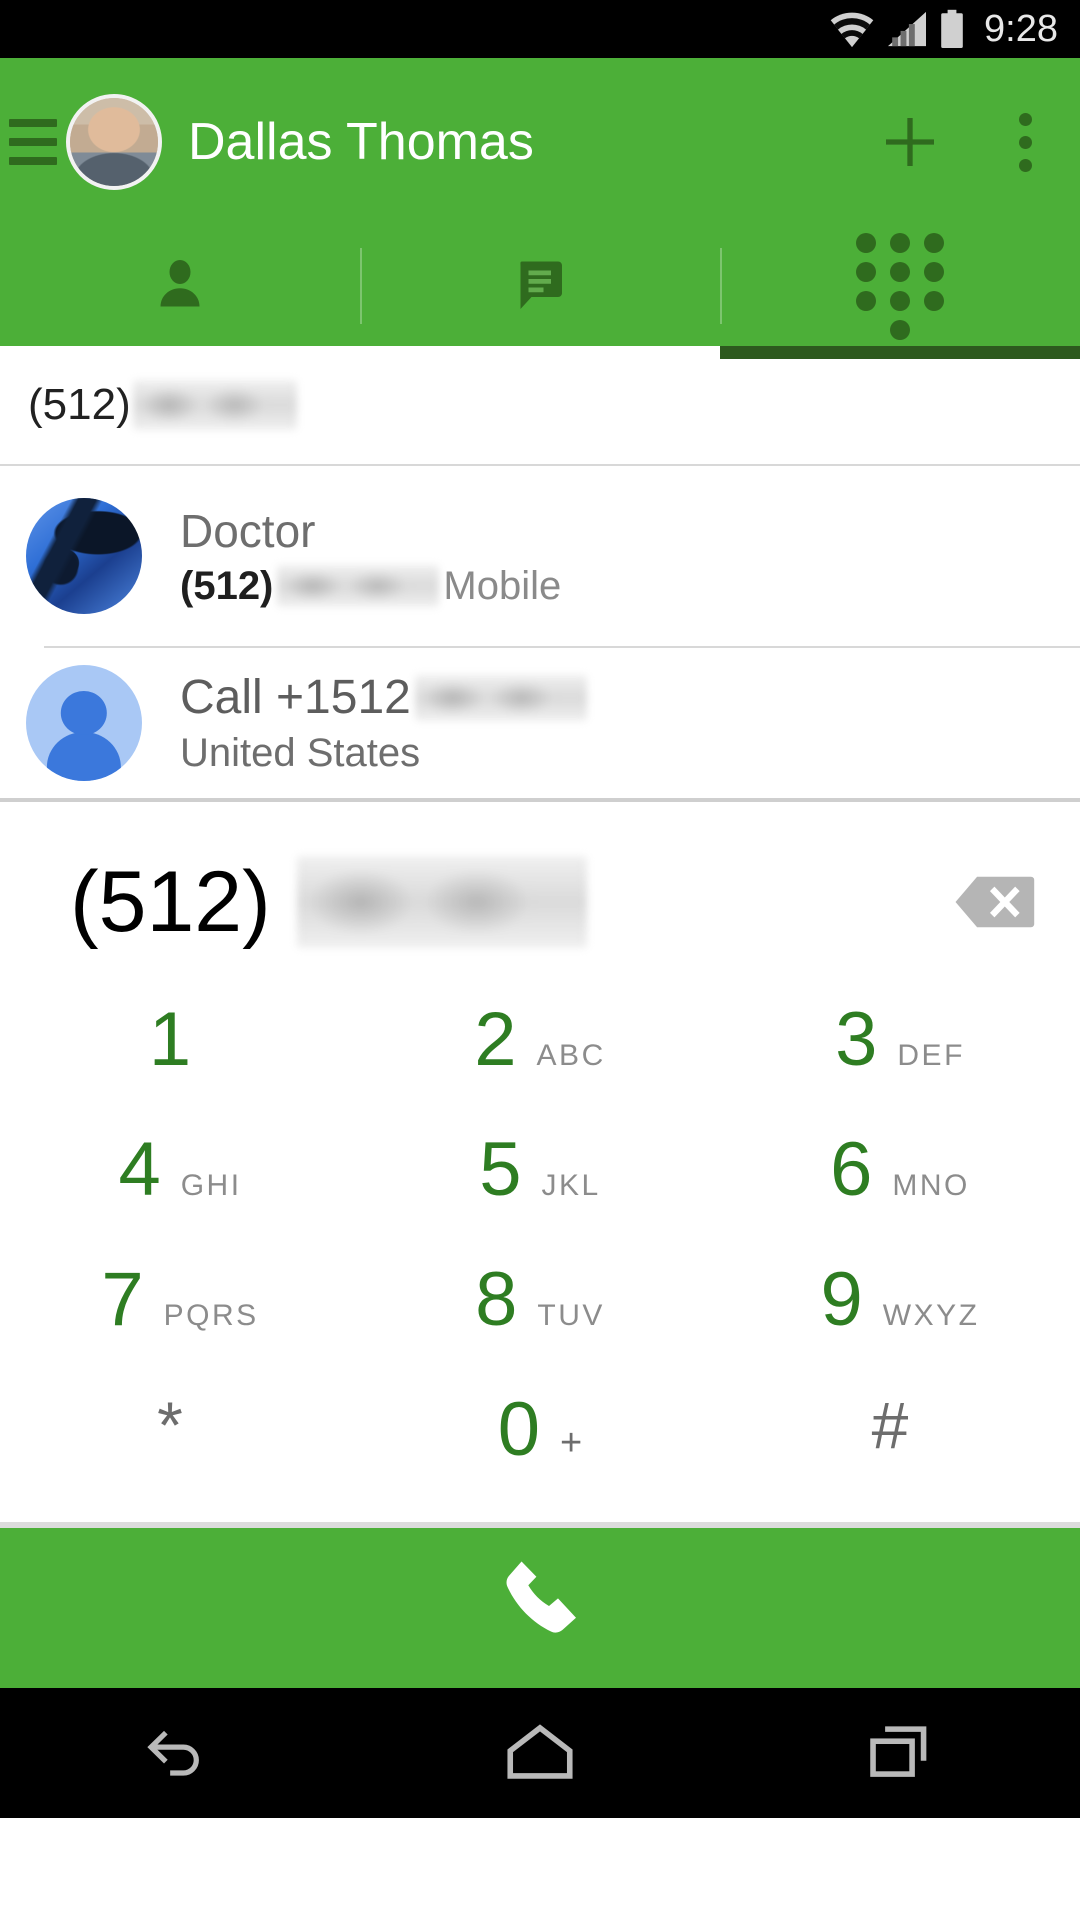 The width and height of the screenshot is (1080, 1920). I want to click on key-4: 4 GHI, so click(180, 1197).